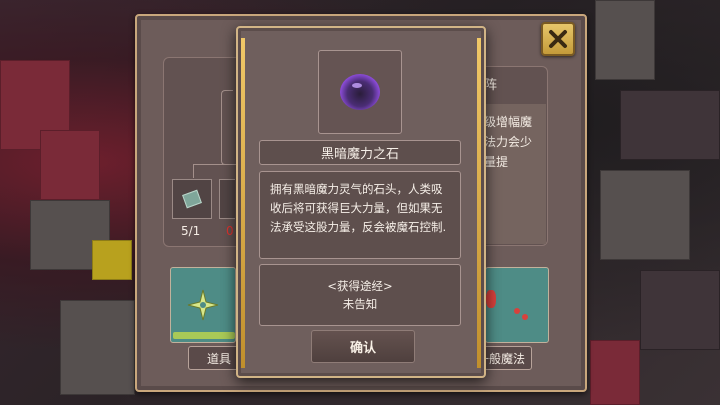 This screenshot has width=720, height=405. Describe the element at coordinates (191, 231) in the screenshot. I see `item-count: 5/1` at that location.